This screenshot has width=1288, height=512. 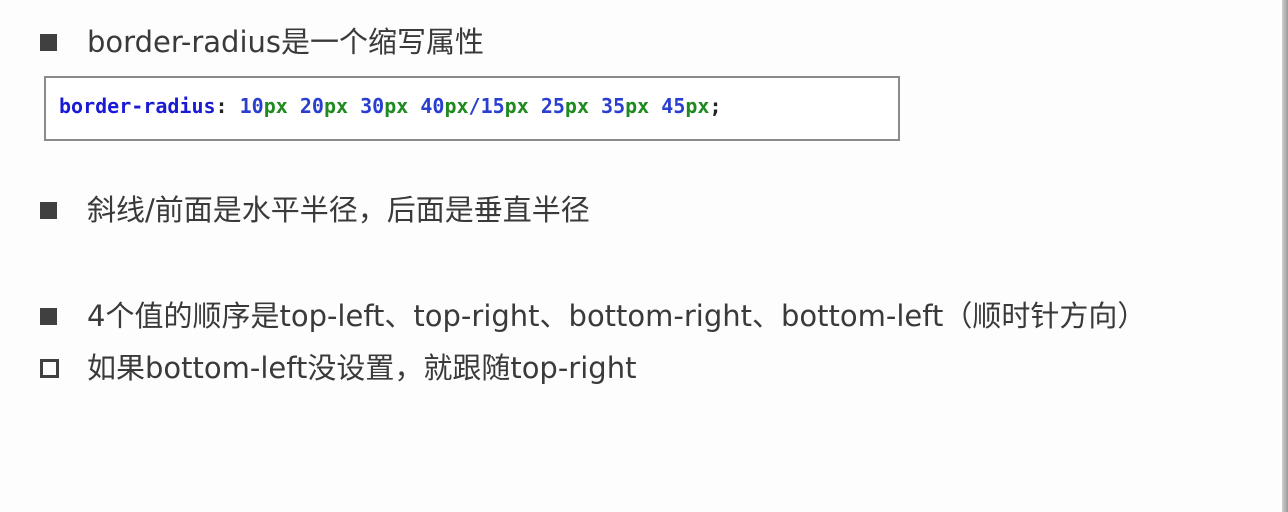 What do you see at coordinates (311, 106) in the screenshot?
I see `code-number: 20` at bounding box center [311, 106].